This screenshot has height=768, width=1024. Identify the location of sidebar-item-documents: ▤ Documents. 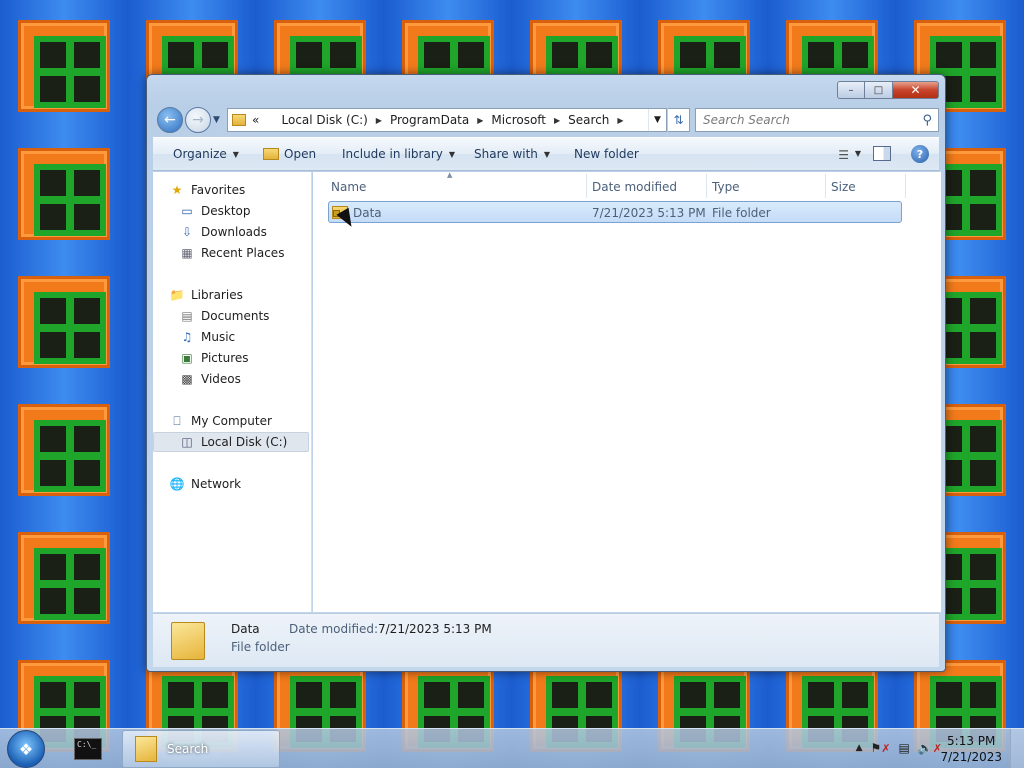
(224, 316).